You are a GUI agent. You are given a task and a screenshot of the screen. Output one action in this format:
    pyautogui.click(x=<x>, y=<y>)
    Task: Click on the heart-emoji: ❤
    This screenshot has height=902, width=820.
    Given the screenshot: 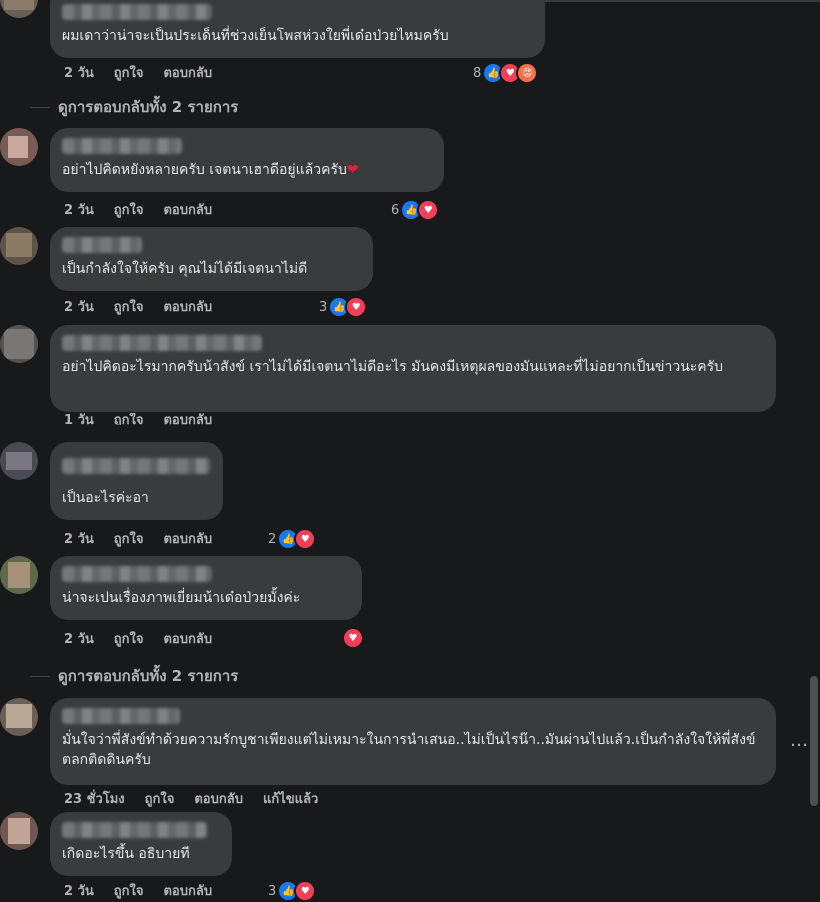 What is the action you would take?
    pyautogui.click(x=352, y=170)
    